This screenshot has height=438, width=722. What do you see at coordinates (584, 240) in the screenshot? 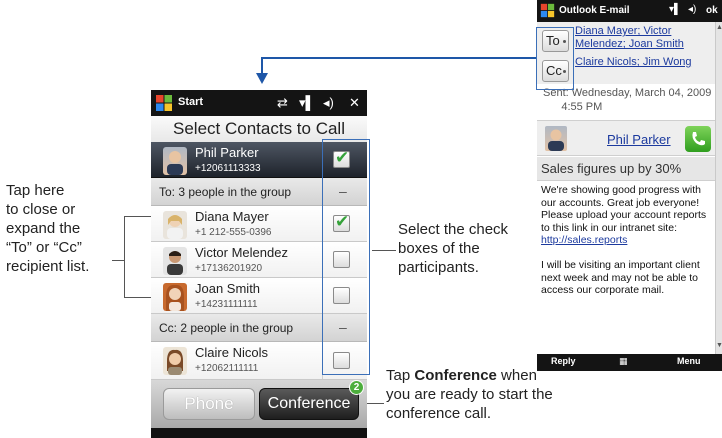
I see `body-link: http://sales.reports` at bounding box center [584, 240].